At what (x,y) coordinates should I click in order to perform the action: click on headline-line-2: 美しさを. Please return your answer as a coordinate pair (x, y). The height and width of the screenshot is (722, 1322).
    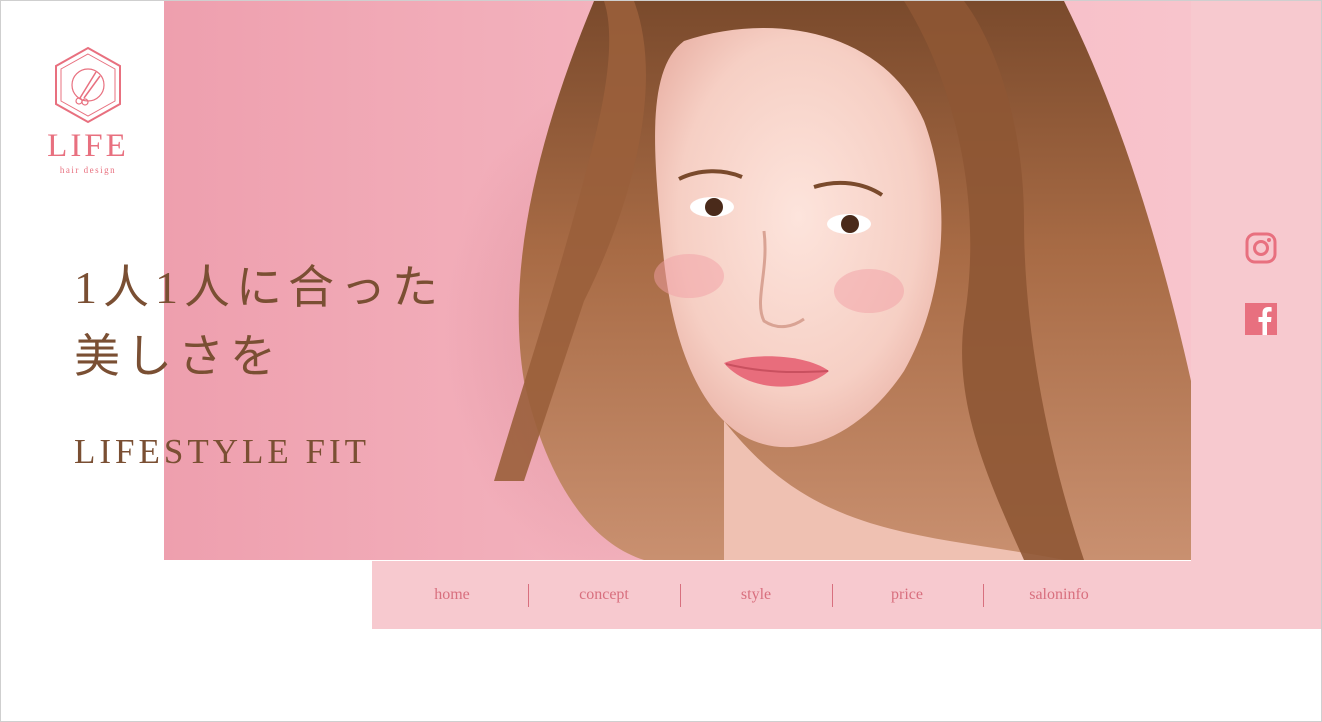
    Looking at the image, I should click on (178, 356).